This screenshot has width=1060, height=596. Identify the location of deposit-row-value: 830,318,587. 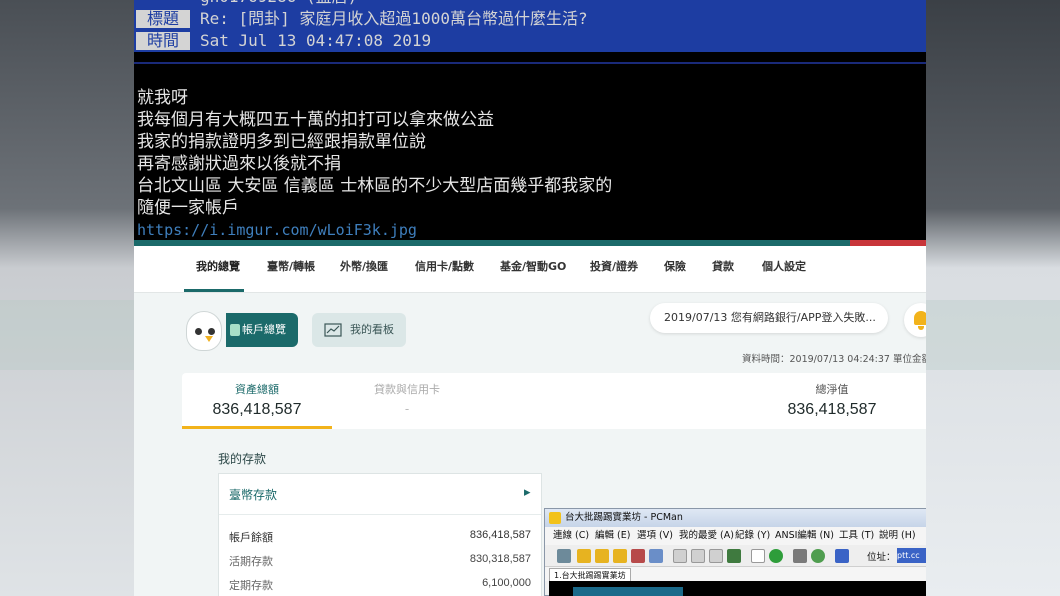
(500, 559).